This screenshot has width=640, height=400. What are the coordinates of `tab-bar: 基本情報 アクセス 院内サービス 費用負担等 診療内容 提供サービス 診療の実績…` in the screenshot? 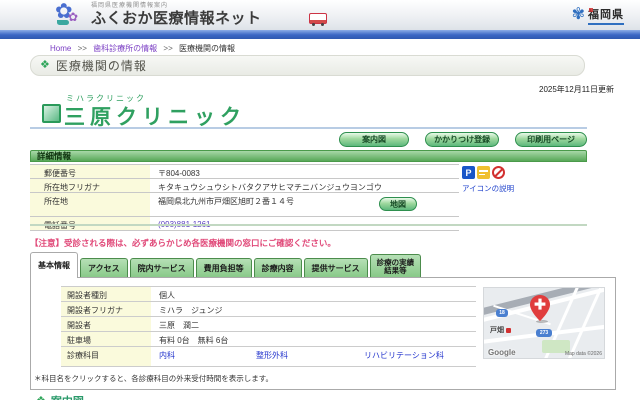 It's located at (226, 265).